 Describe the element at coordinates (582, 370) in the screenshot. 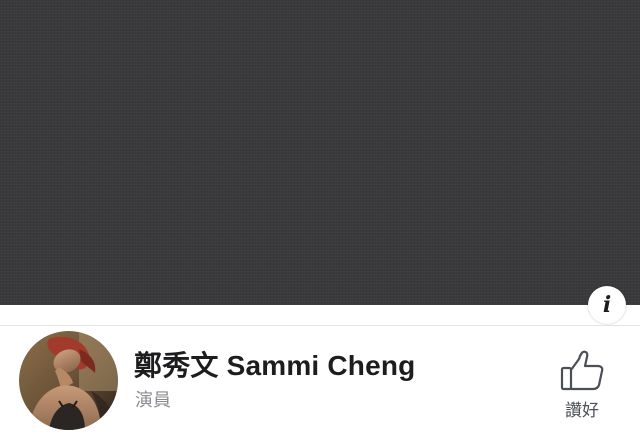

I see `thumbs-up-icon` at that location.